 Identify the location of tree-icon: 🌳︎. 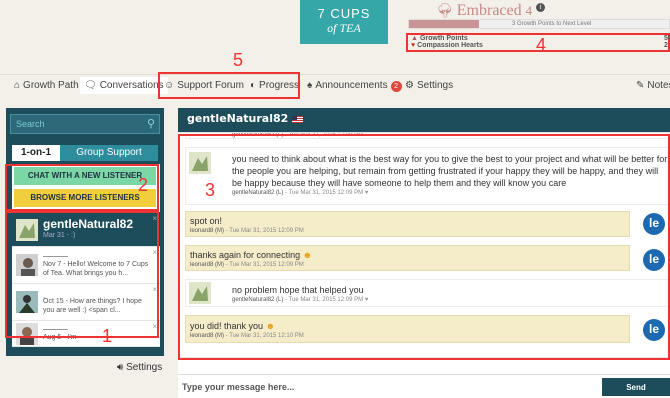
(445, 11).